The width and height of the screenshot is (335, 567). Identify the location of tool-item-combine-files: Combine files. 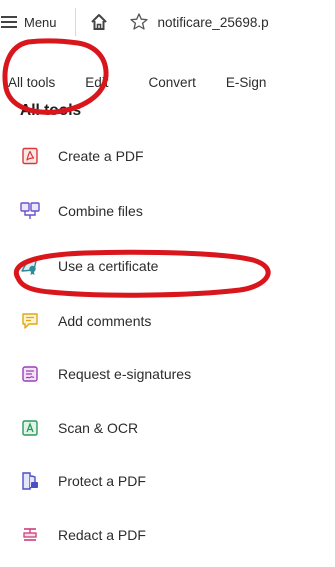
(81, 211).